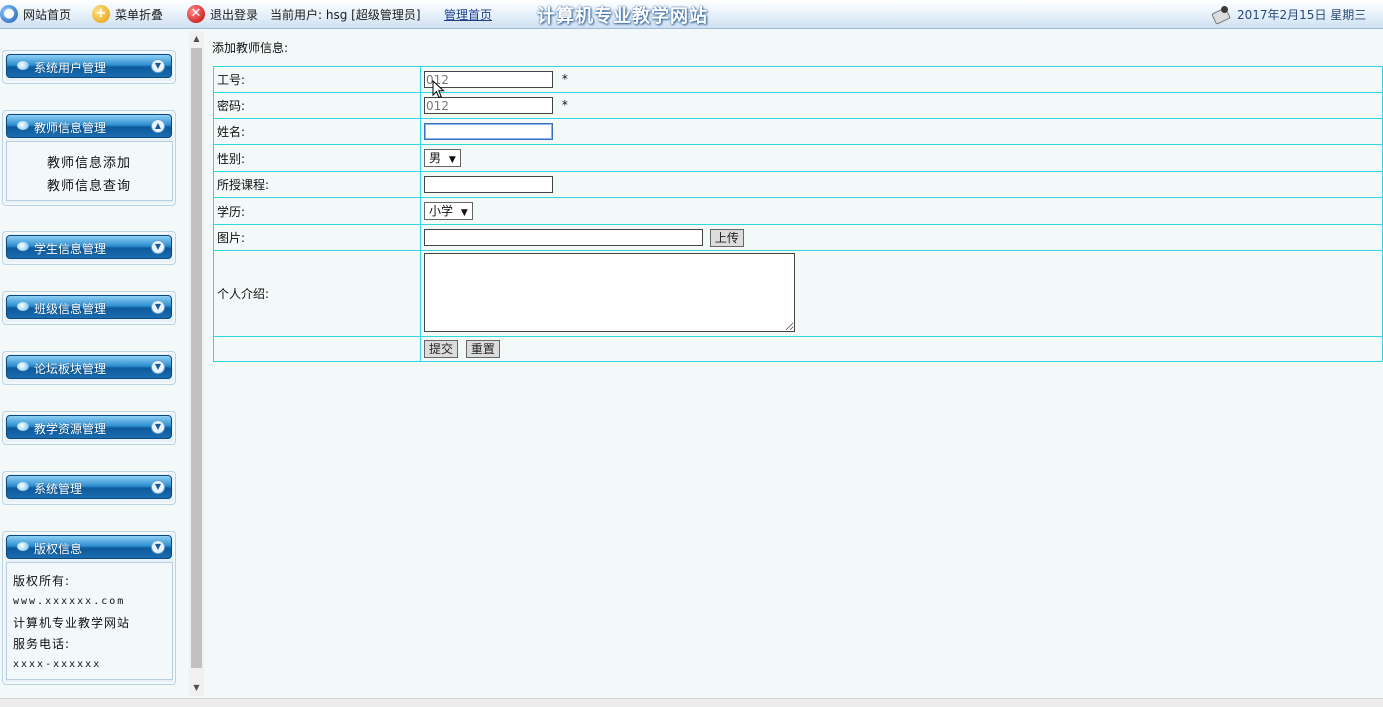  I want to click on menu-header-student-info: 学生信息管理 ▼, so click(89, 247).